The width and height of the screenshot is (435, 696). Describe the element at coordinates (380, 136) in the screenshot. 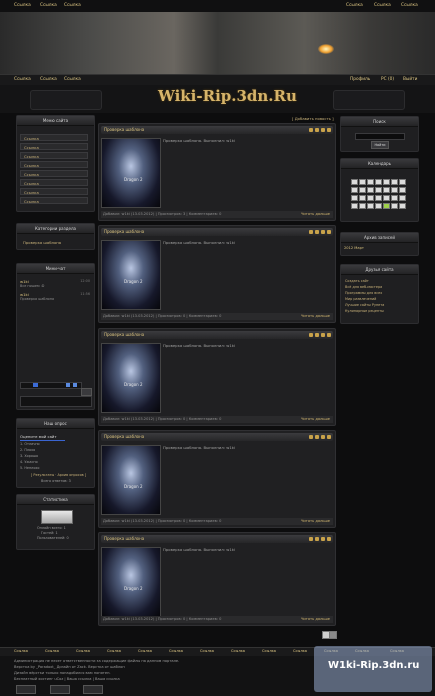

I see `search-input` at that location.